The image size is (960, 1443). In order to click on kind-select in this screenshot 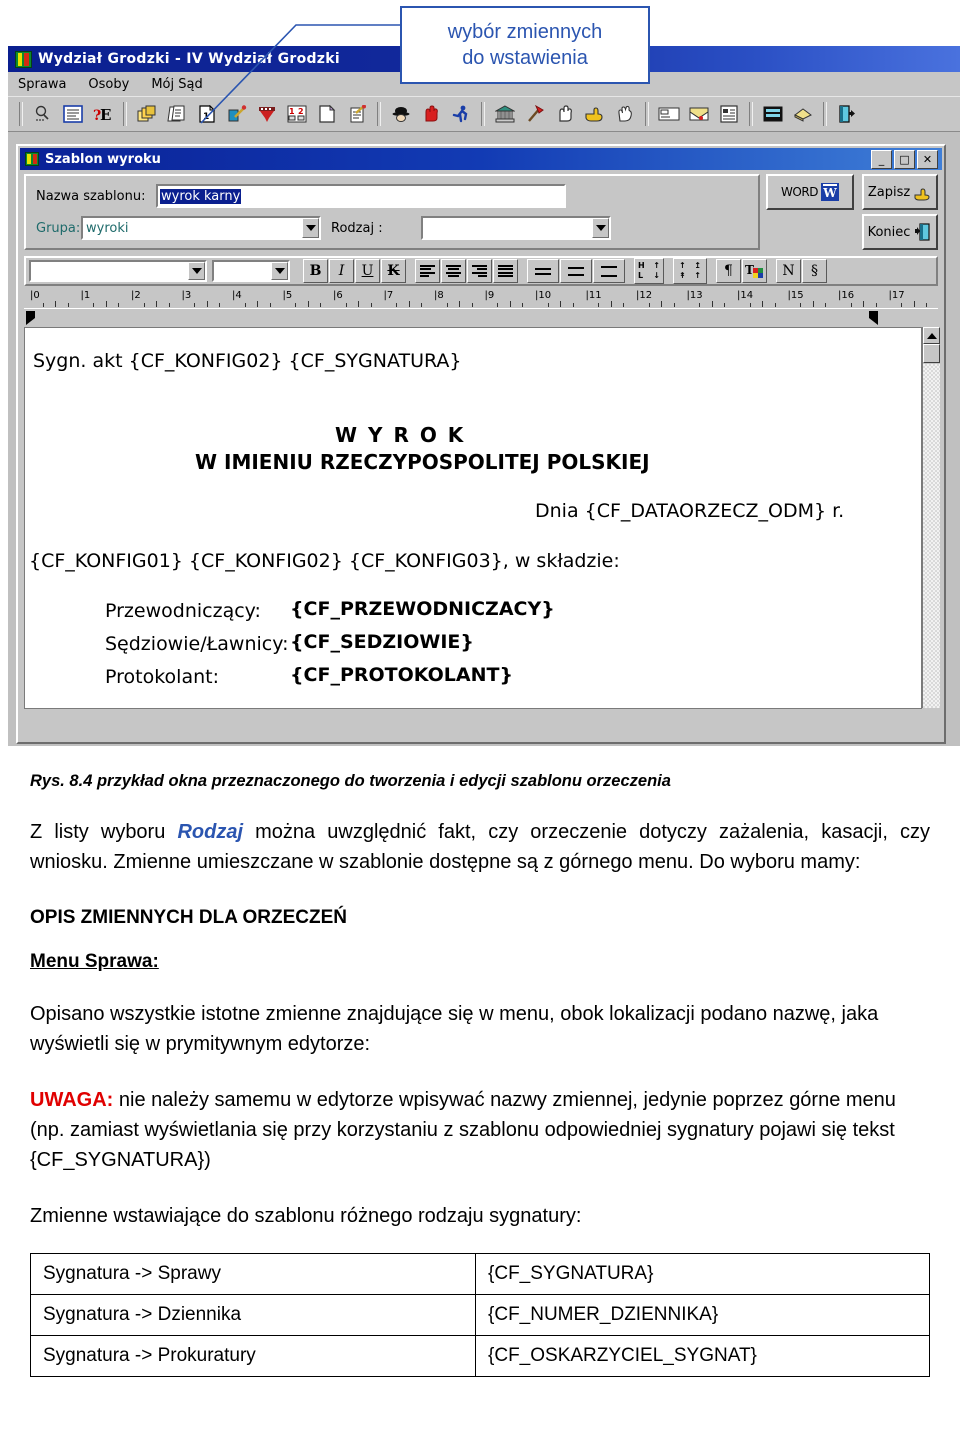, I will do `click(516, 228)`.